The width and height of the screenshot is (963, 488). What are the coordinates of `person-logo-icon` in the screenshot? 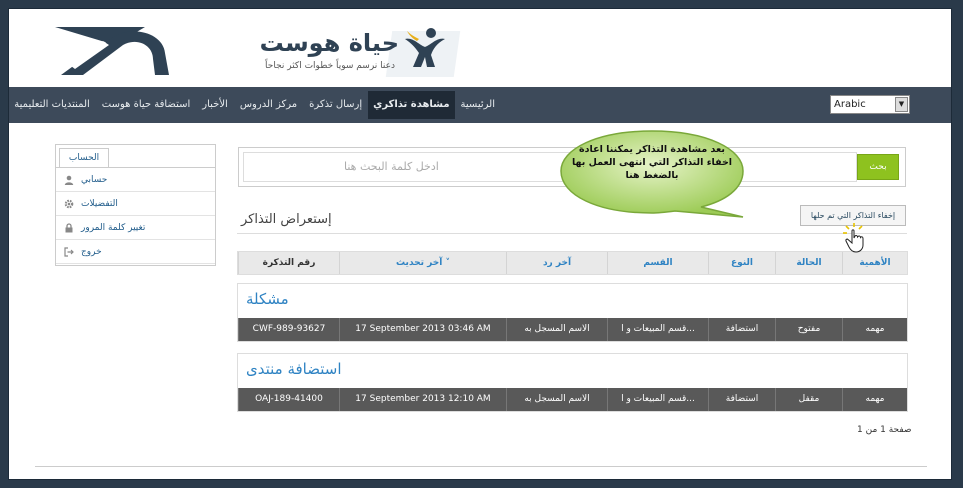 It's located at (425, 47).